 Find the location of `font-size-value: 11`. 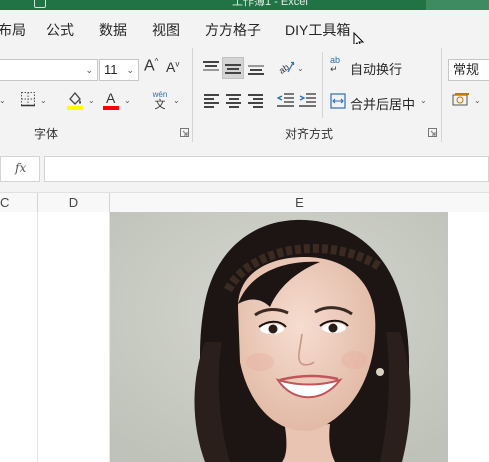

font-size-value: 11 is located at coordinates (111, 69).